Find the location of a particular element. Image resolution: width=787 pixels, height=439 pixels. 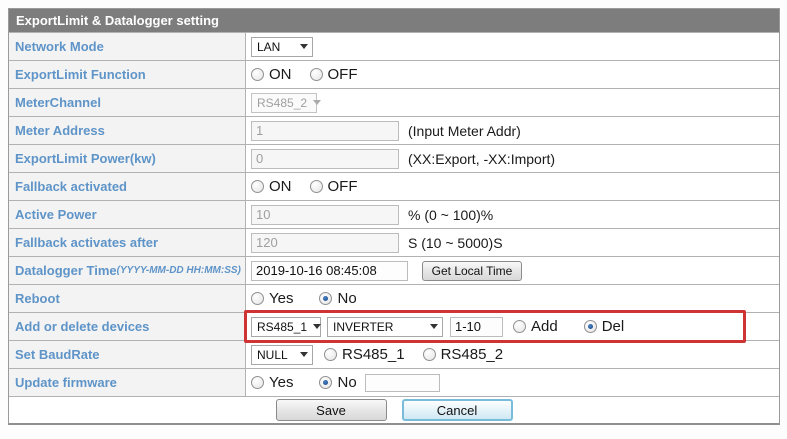

page-title: ExportLimit & Datalogger setting is located at coordinates (394, 20).